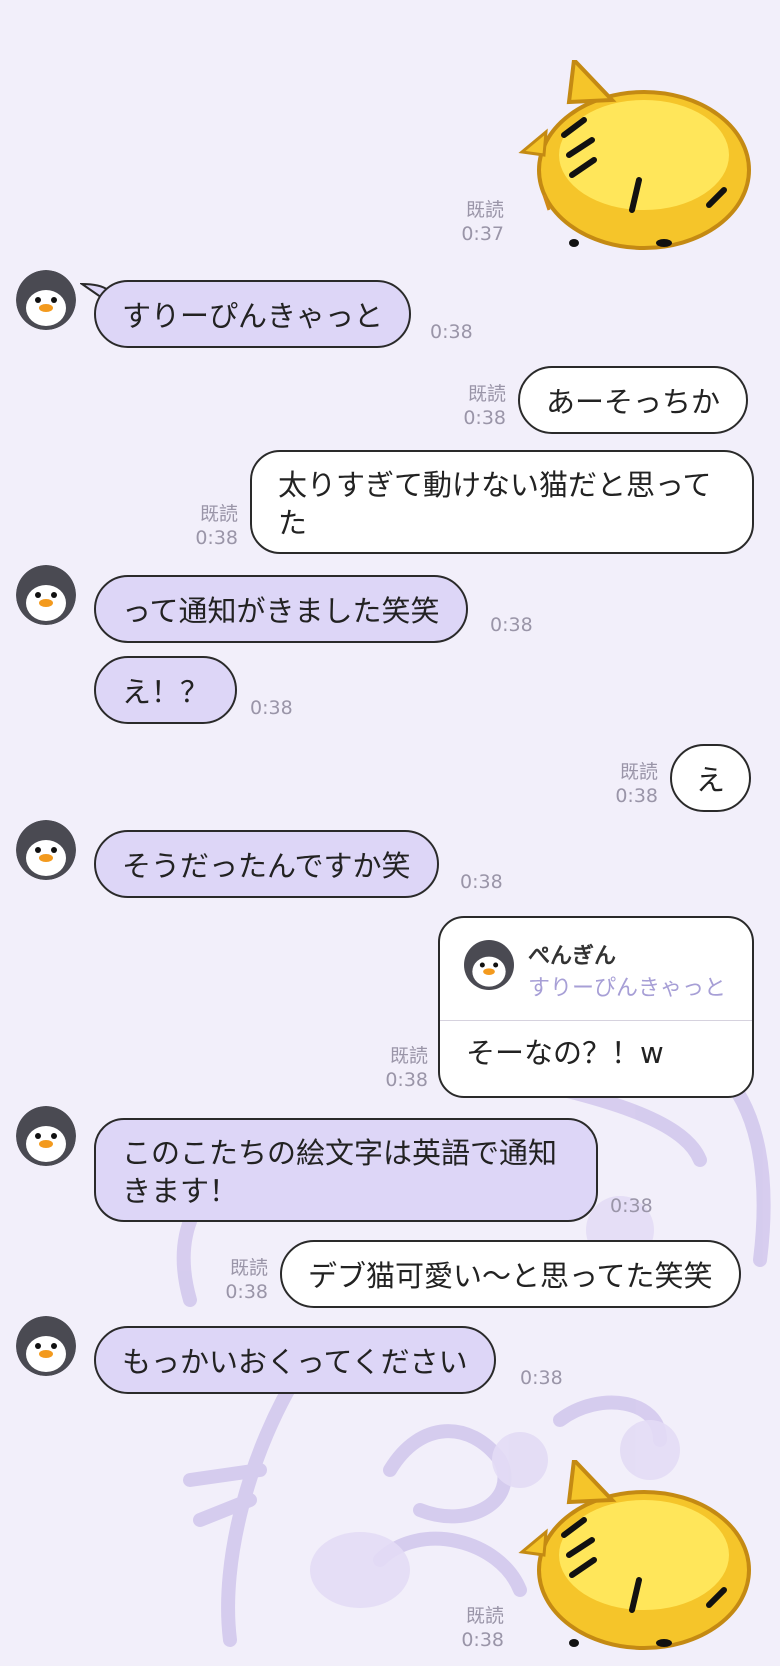 This screenshot has width=780, height=1666. I want to click on message-text: すりーぴんきゃっと, so click(253, 316).